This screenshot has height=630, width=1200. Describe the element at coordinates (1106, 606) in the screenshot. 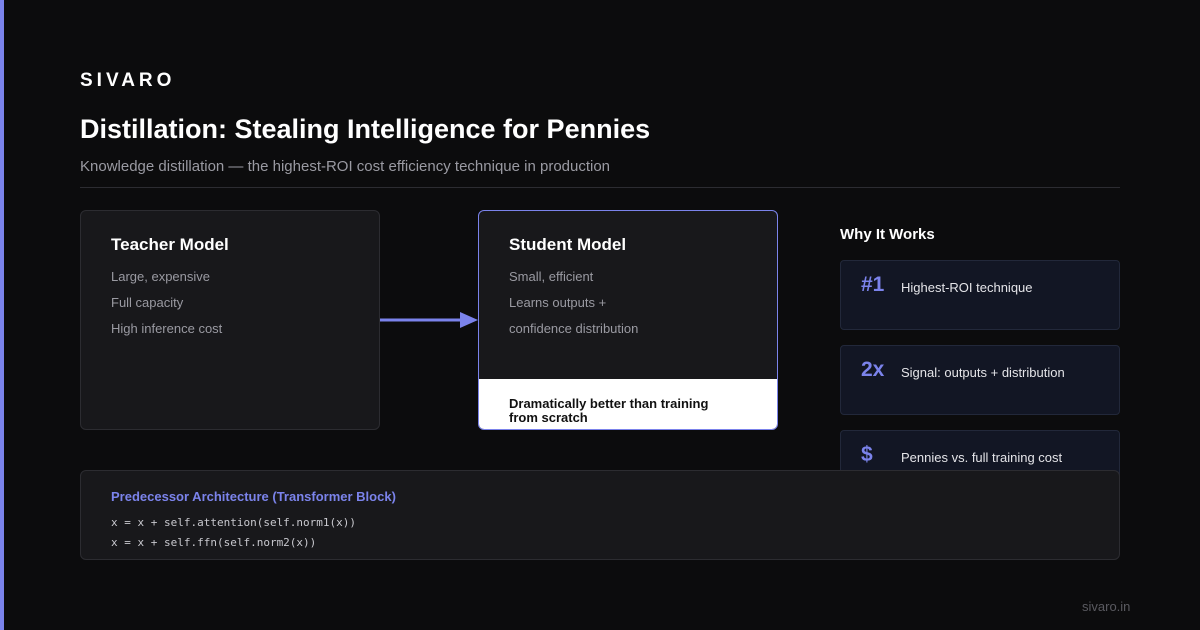

I see `footer-url: sivaro.in` at that location.